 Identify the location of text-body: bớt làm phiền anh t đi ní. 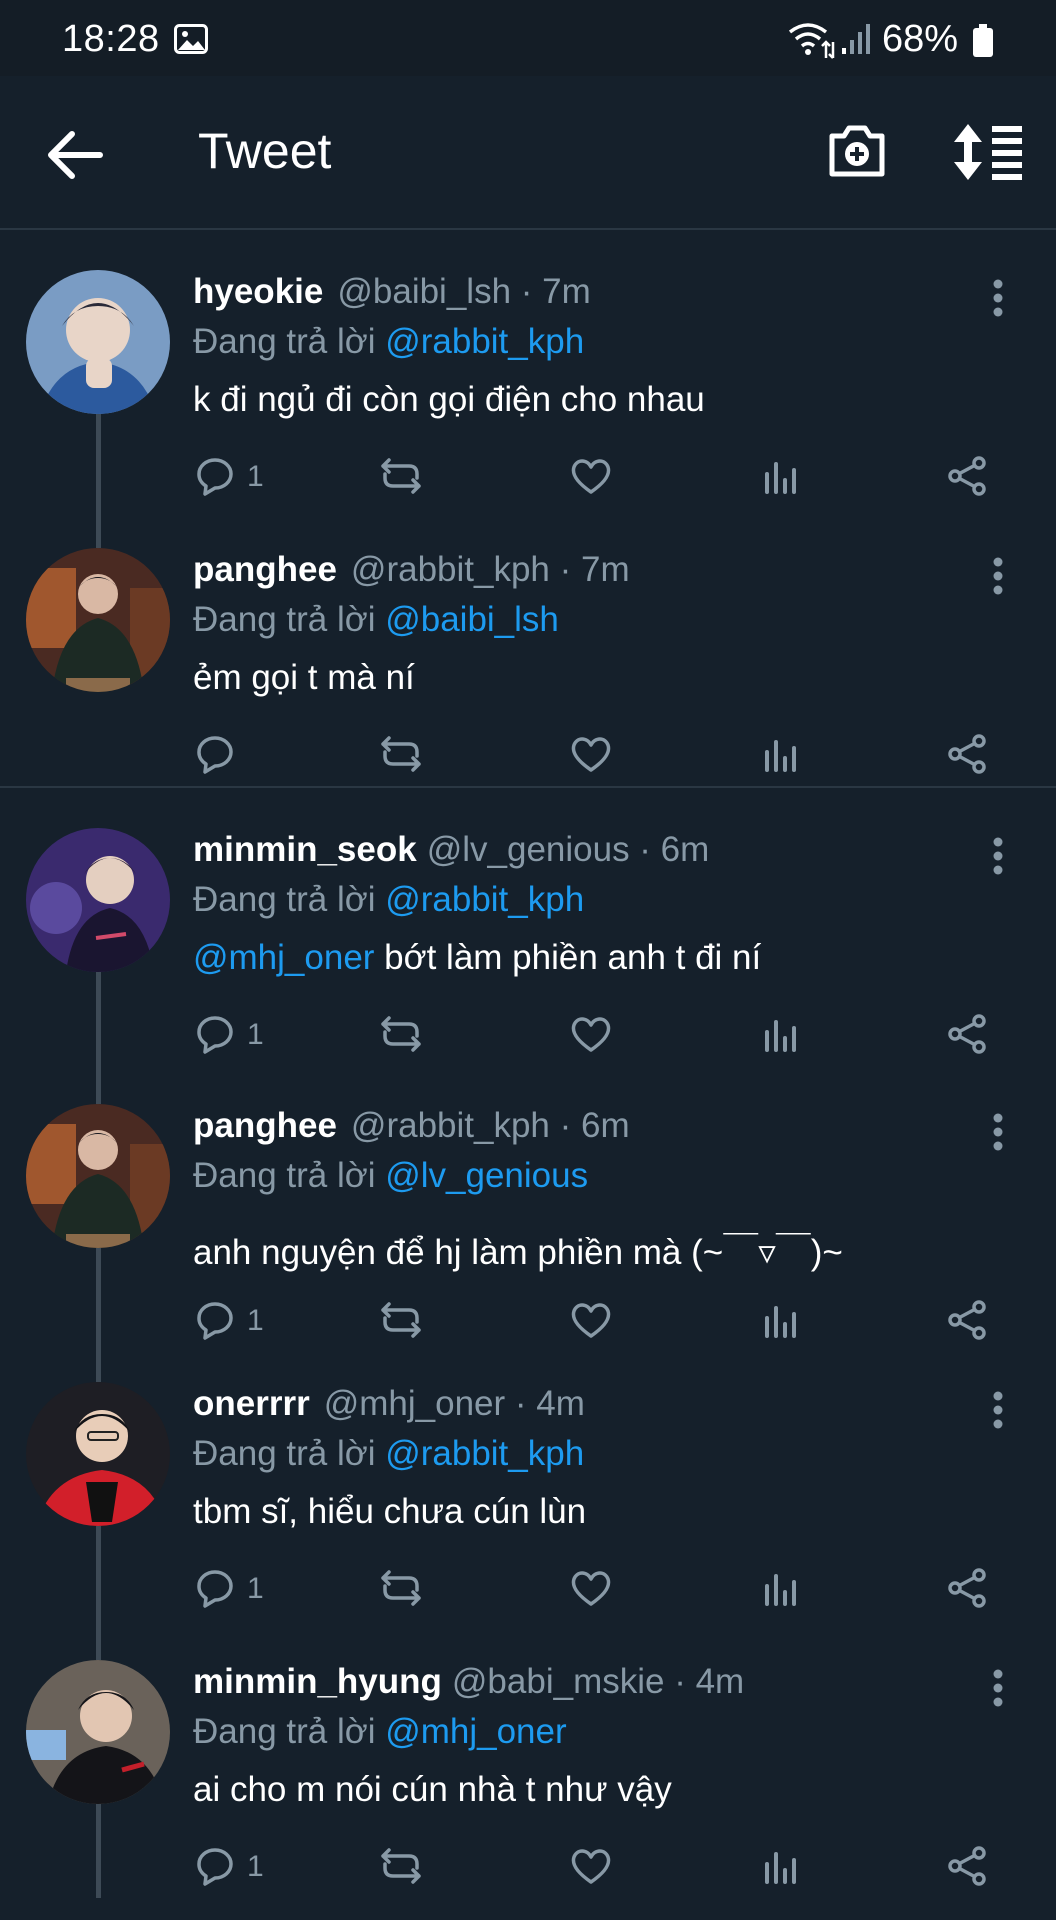
(568, 957).